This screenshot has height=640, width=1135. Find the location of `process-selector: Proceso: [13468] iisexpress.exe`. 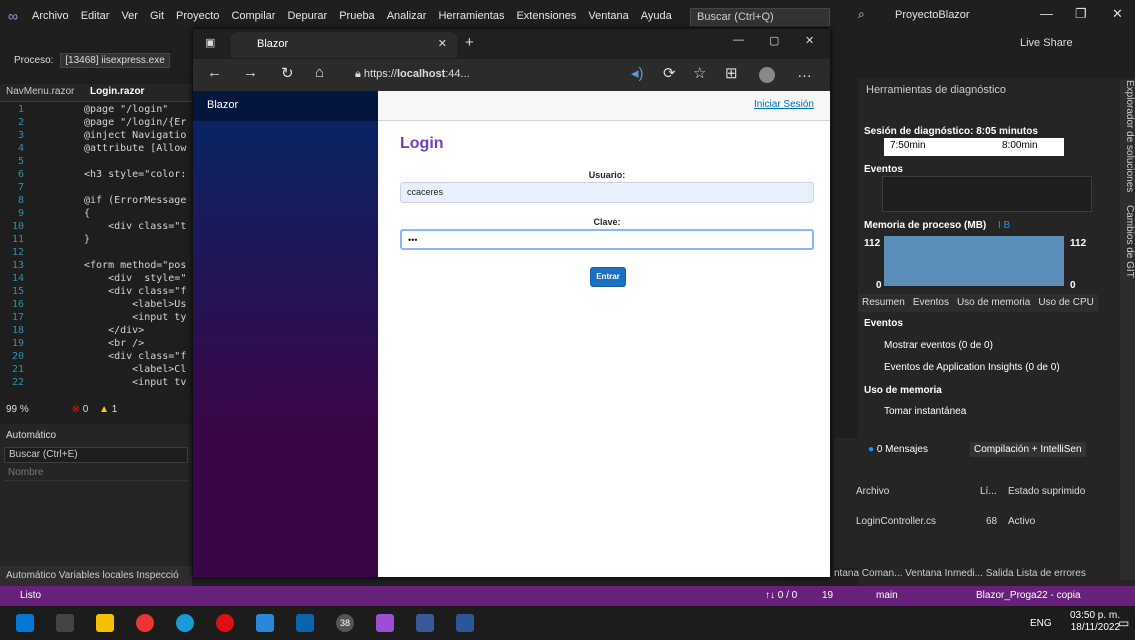

process-selector: Proceso: [13468] iisexpress.exe is located at coordinates (90, 60).